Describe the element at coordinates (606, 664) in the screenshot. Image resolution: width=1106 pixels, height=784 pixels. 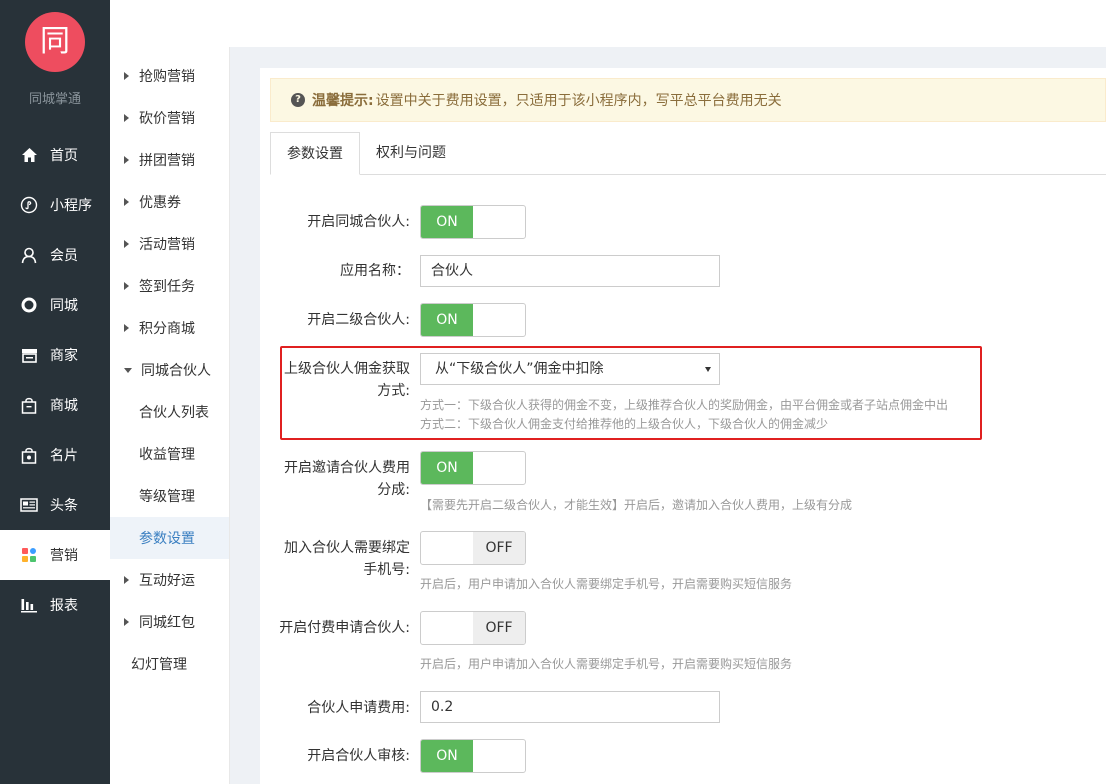
I see `paid-apply-help: 开启后，用户申请加入合伙人需要绑定手机号，开启需要购买短信服务` at that location.